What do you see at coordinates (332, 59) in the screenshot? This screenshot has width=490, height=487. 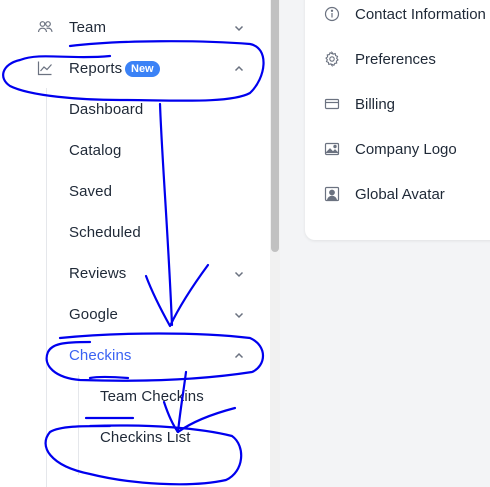 I see `gear-icon` at bounding box center [332, 59].